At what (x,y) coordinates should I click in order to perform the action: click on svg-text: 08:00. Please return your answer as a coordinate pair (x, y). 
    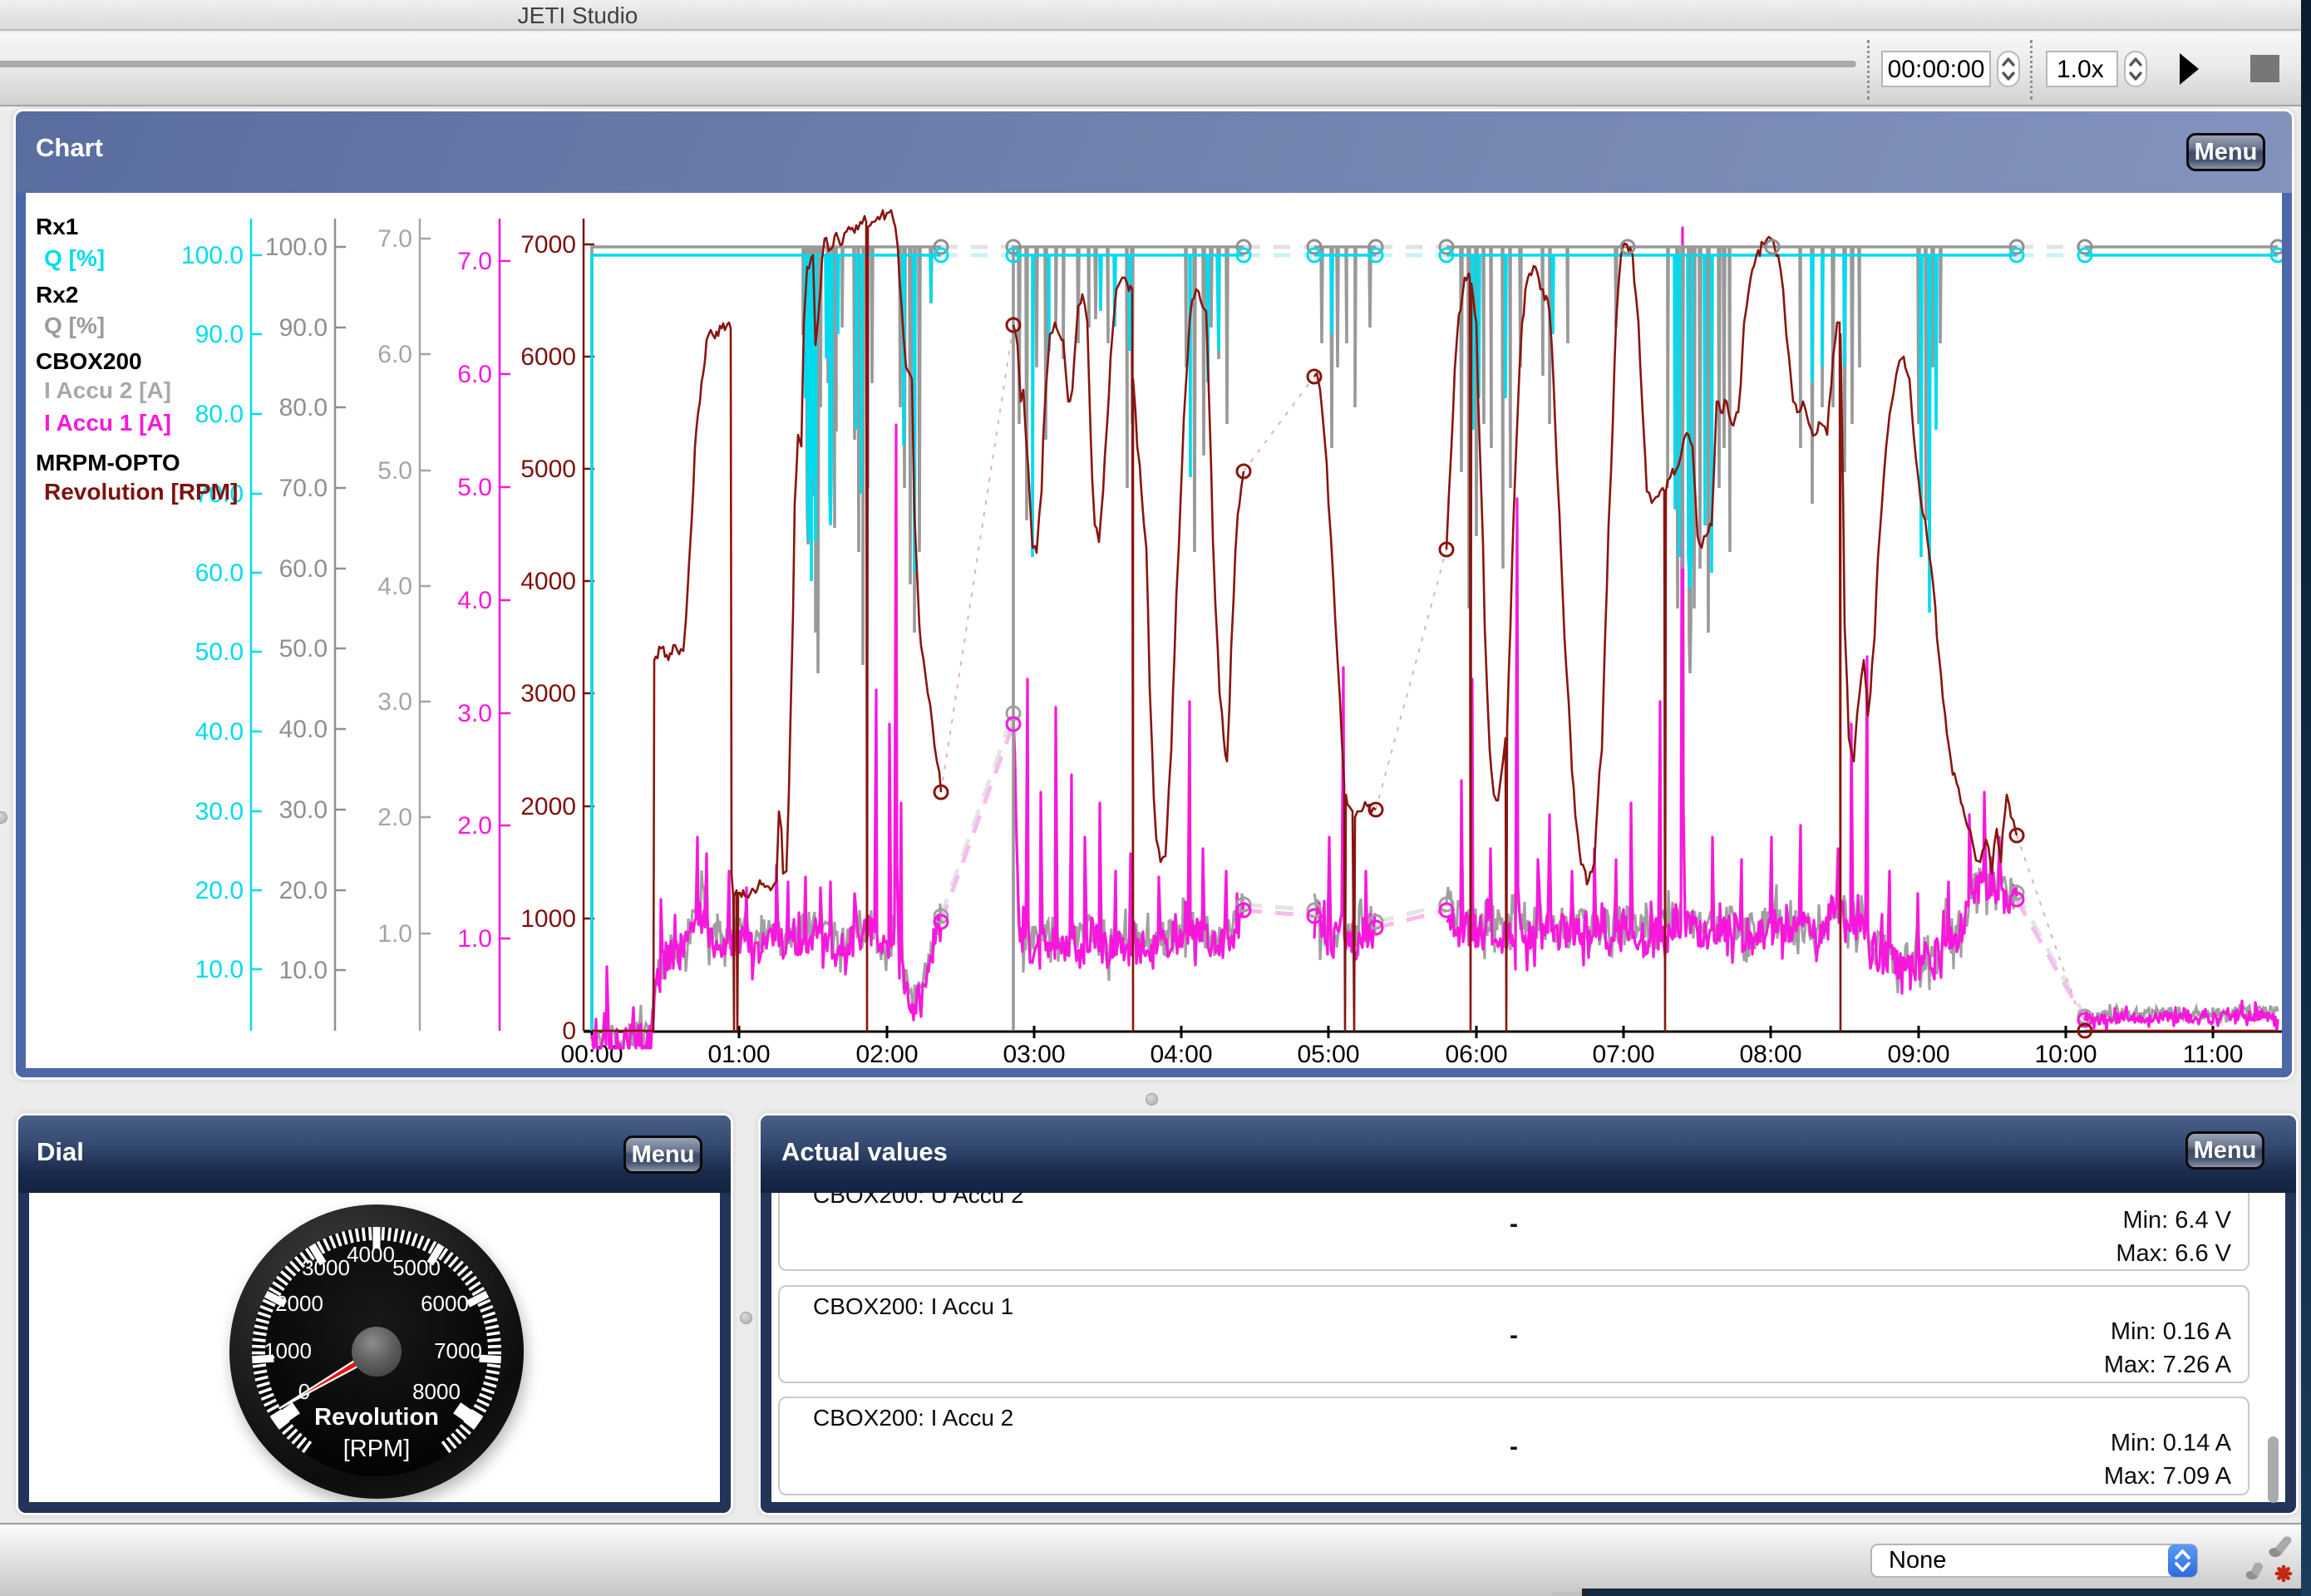
    Looking at the image, I should click on (1770, 1054).